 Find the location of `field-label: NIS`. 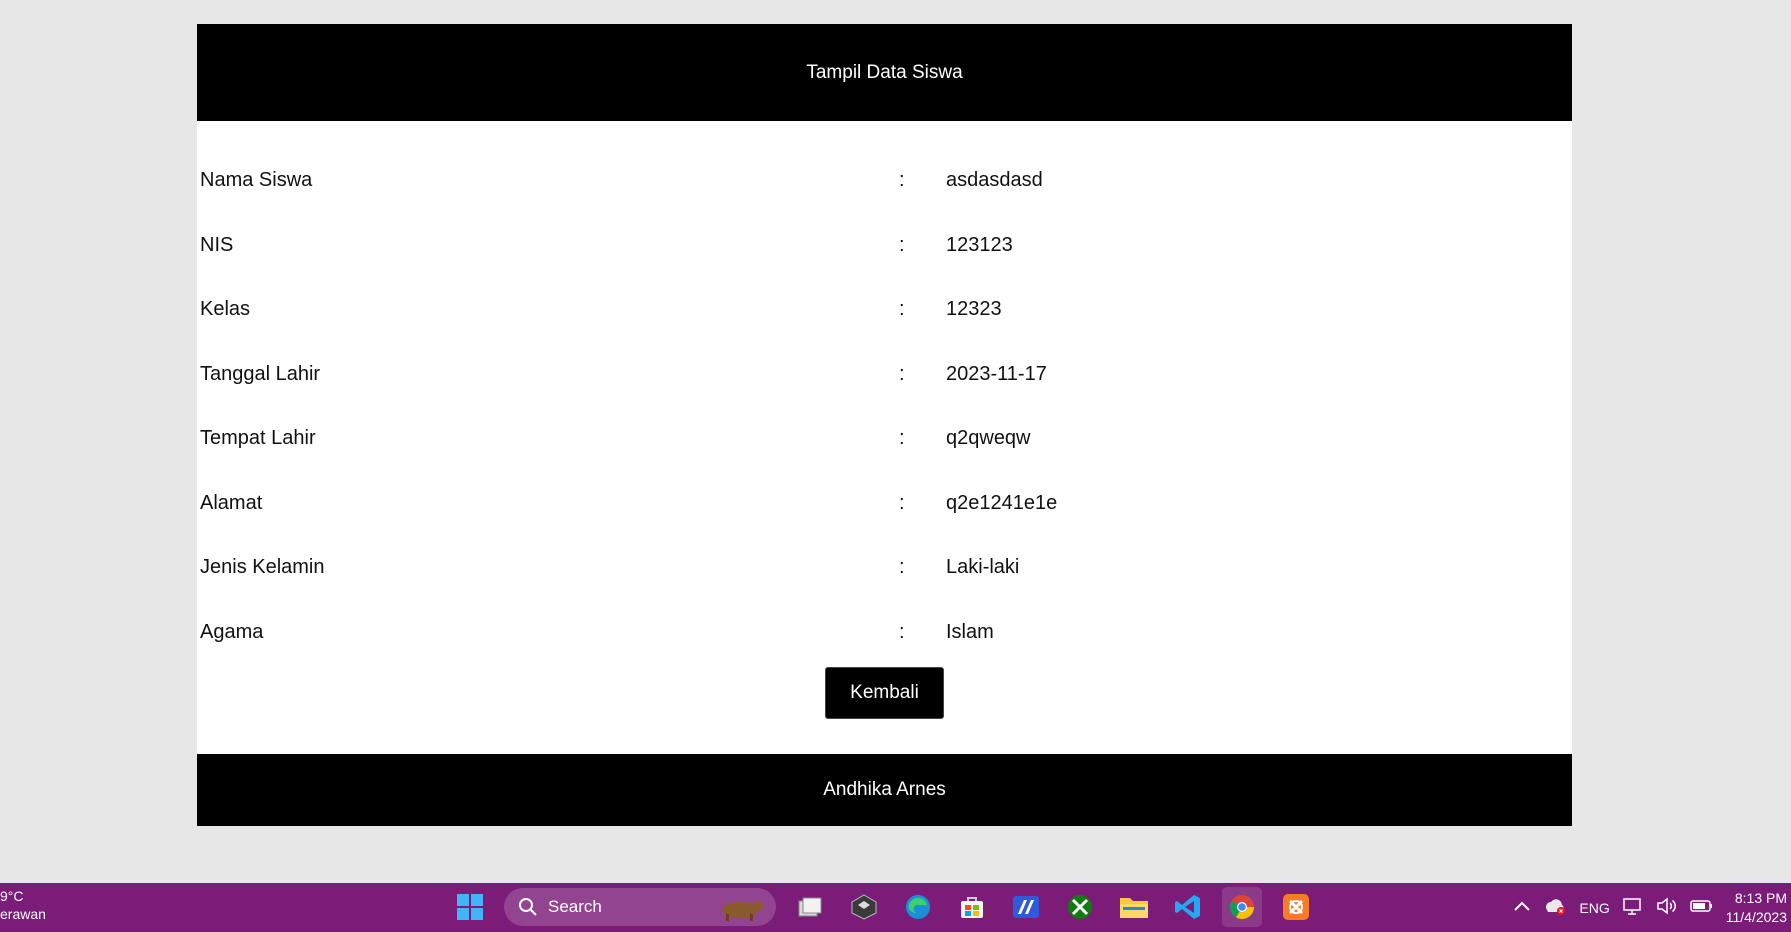

field-label: NIS is located at coordinates (217, 244).